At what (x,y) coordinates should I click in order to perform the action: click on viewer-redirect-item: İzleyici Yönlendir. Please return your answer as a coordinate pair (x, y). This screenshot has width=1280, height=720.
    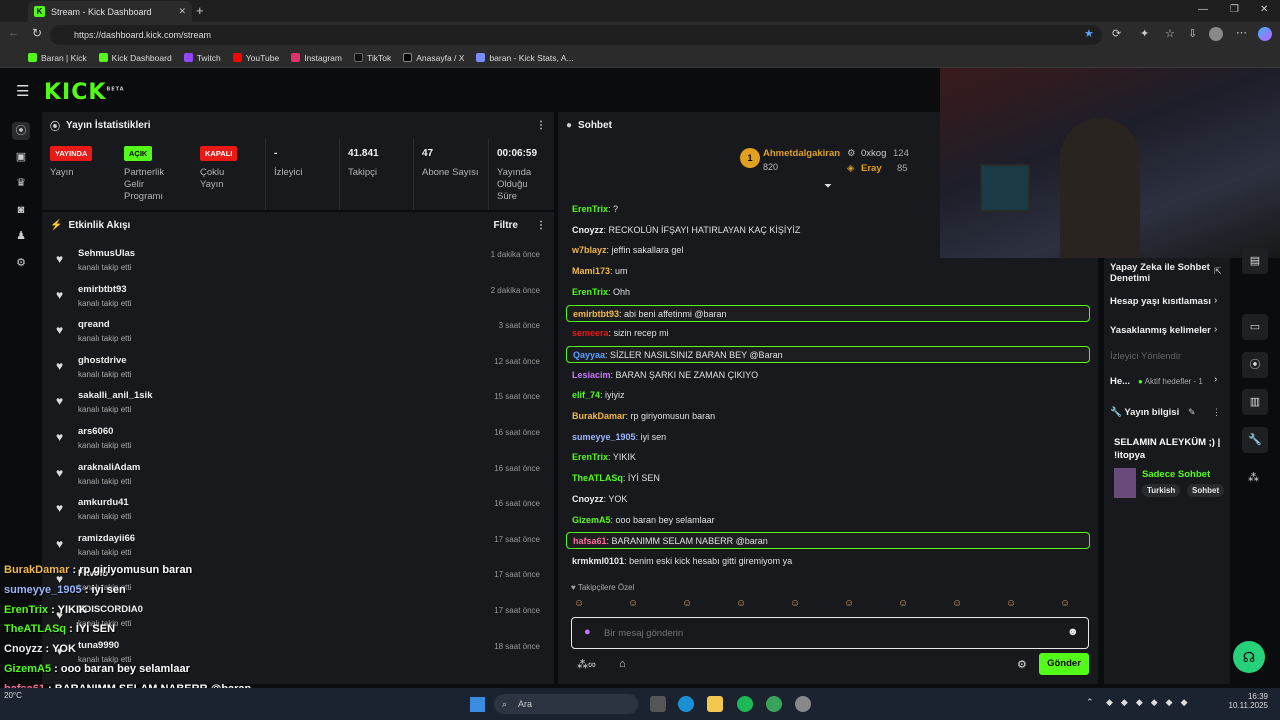
    Looking at the image, I should click on (1145, 356).